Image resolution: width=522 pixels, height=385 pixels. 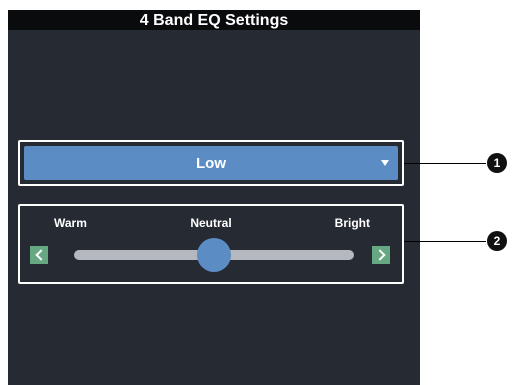 I want to click on decrease-button, so click(x=39, y=255).